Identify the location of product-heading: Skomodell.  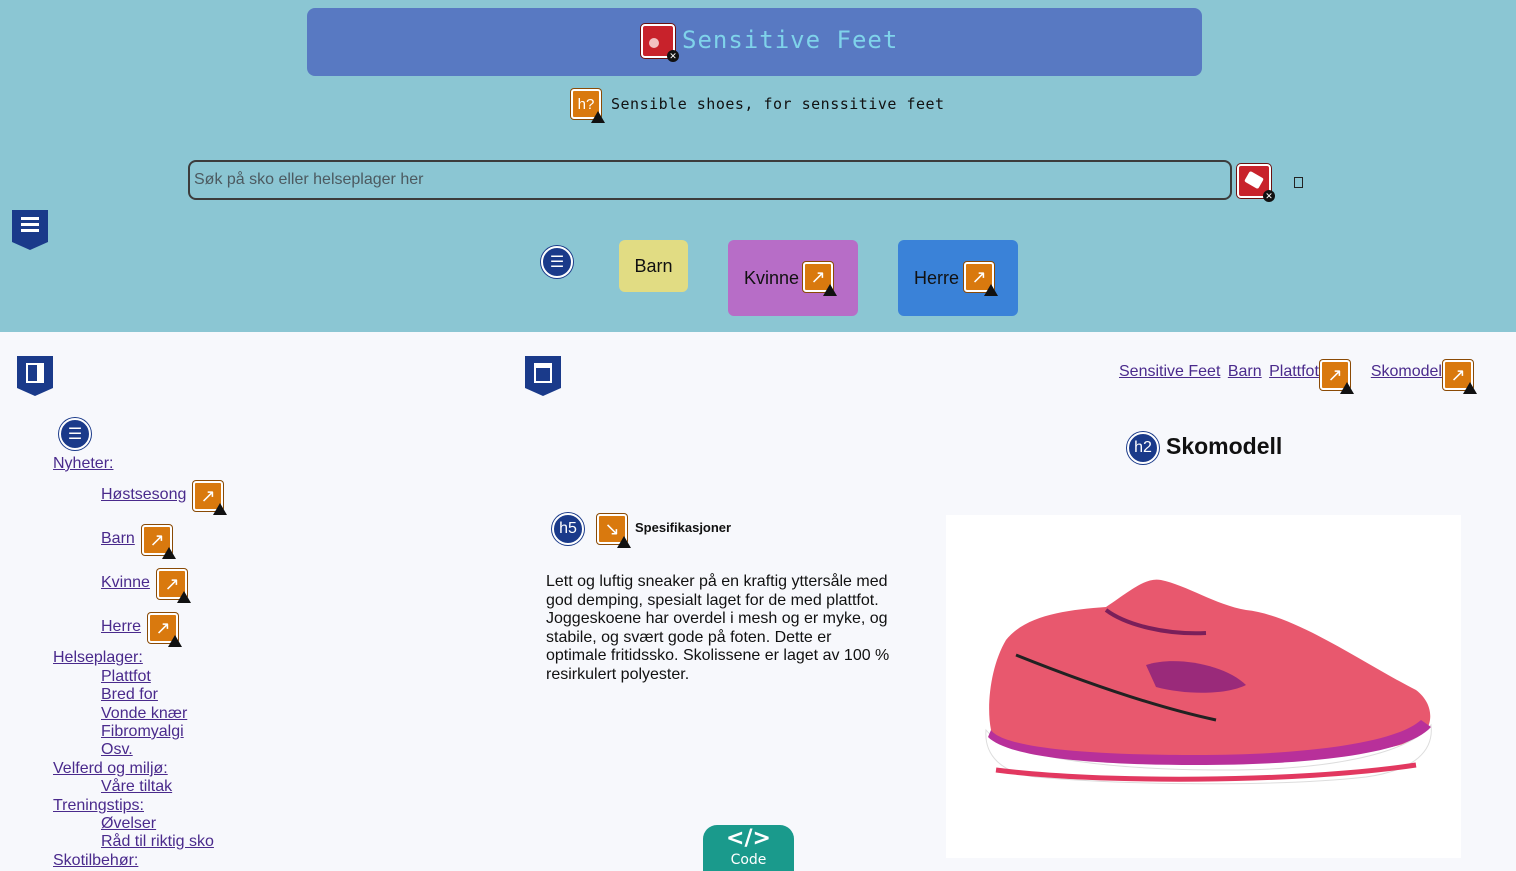
(1224, 446).